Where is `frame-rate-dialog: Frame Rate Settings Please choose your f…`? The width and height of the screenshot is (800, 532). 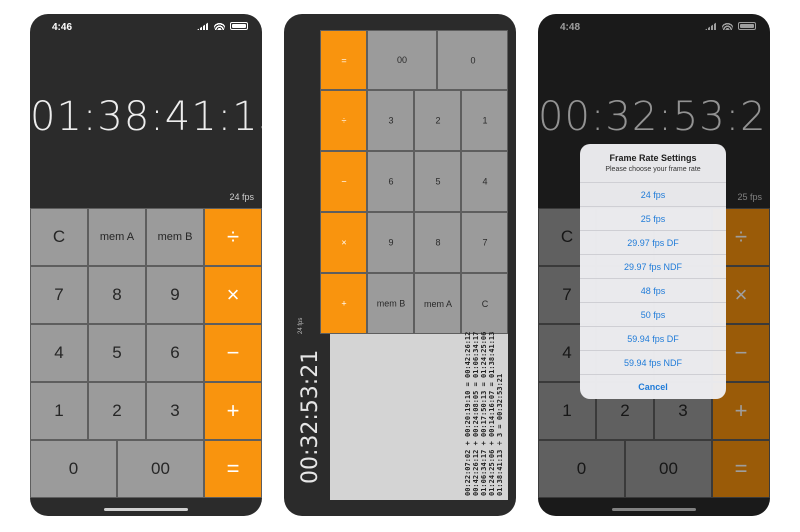
frame-rate-dialog: Frame Rate Settings Please choose your f… is located at coordinates (653, 271).